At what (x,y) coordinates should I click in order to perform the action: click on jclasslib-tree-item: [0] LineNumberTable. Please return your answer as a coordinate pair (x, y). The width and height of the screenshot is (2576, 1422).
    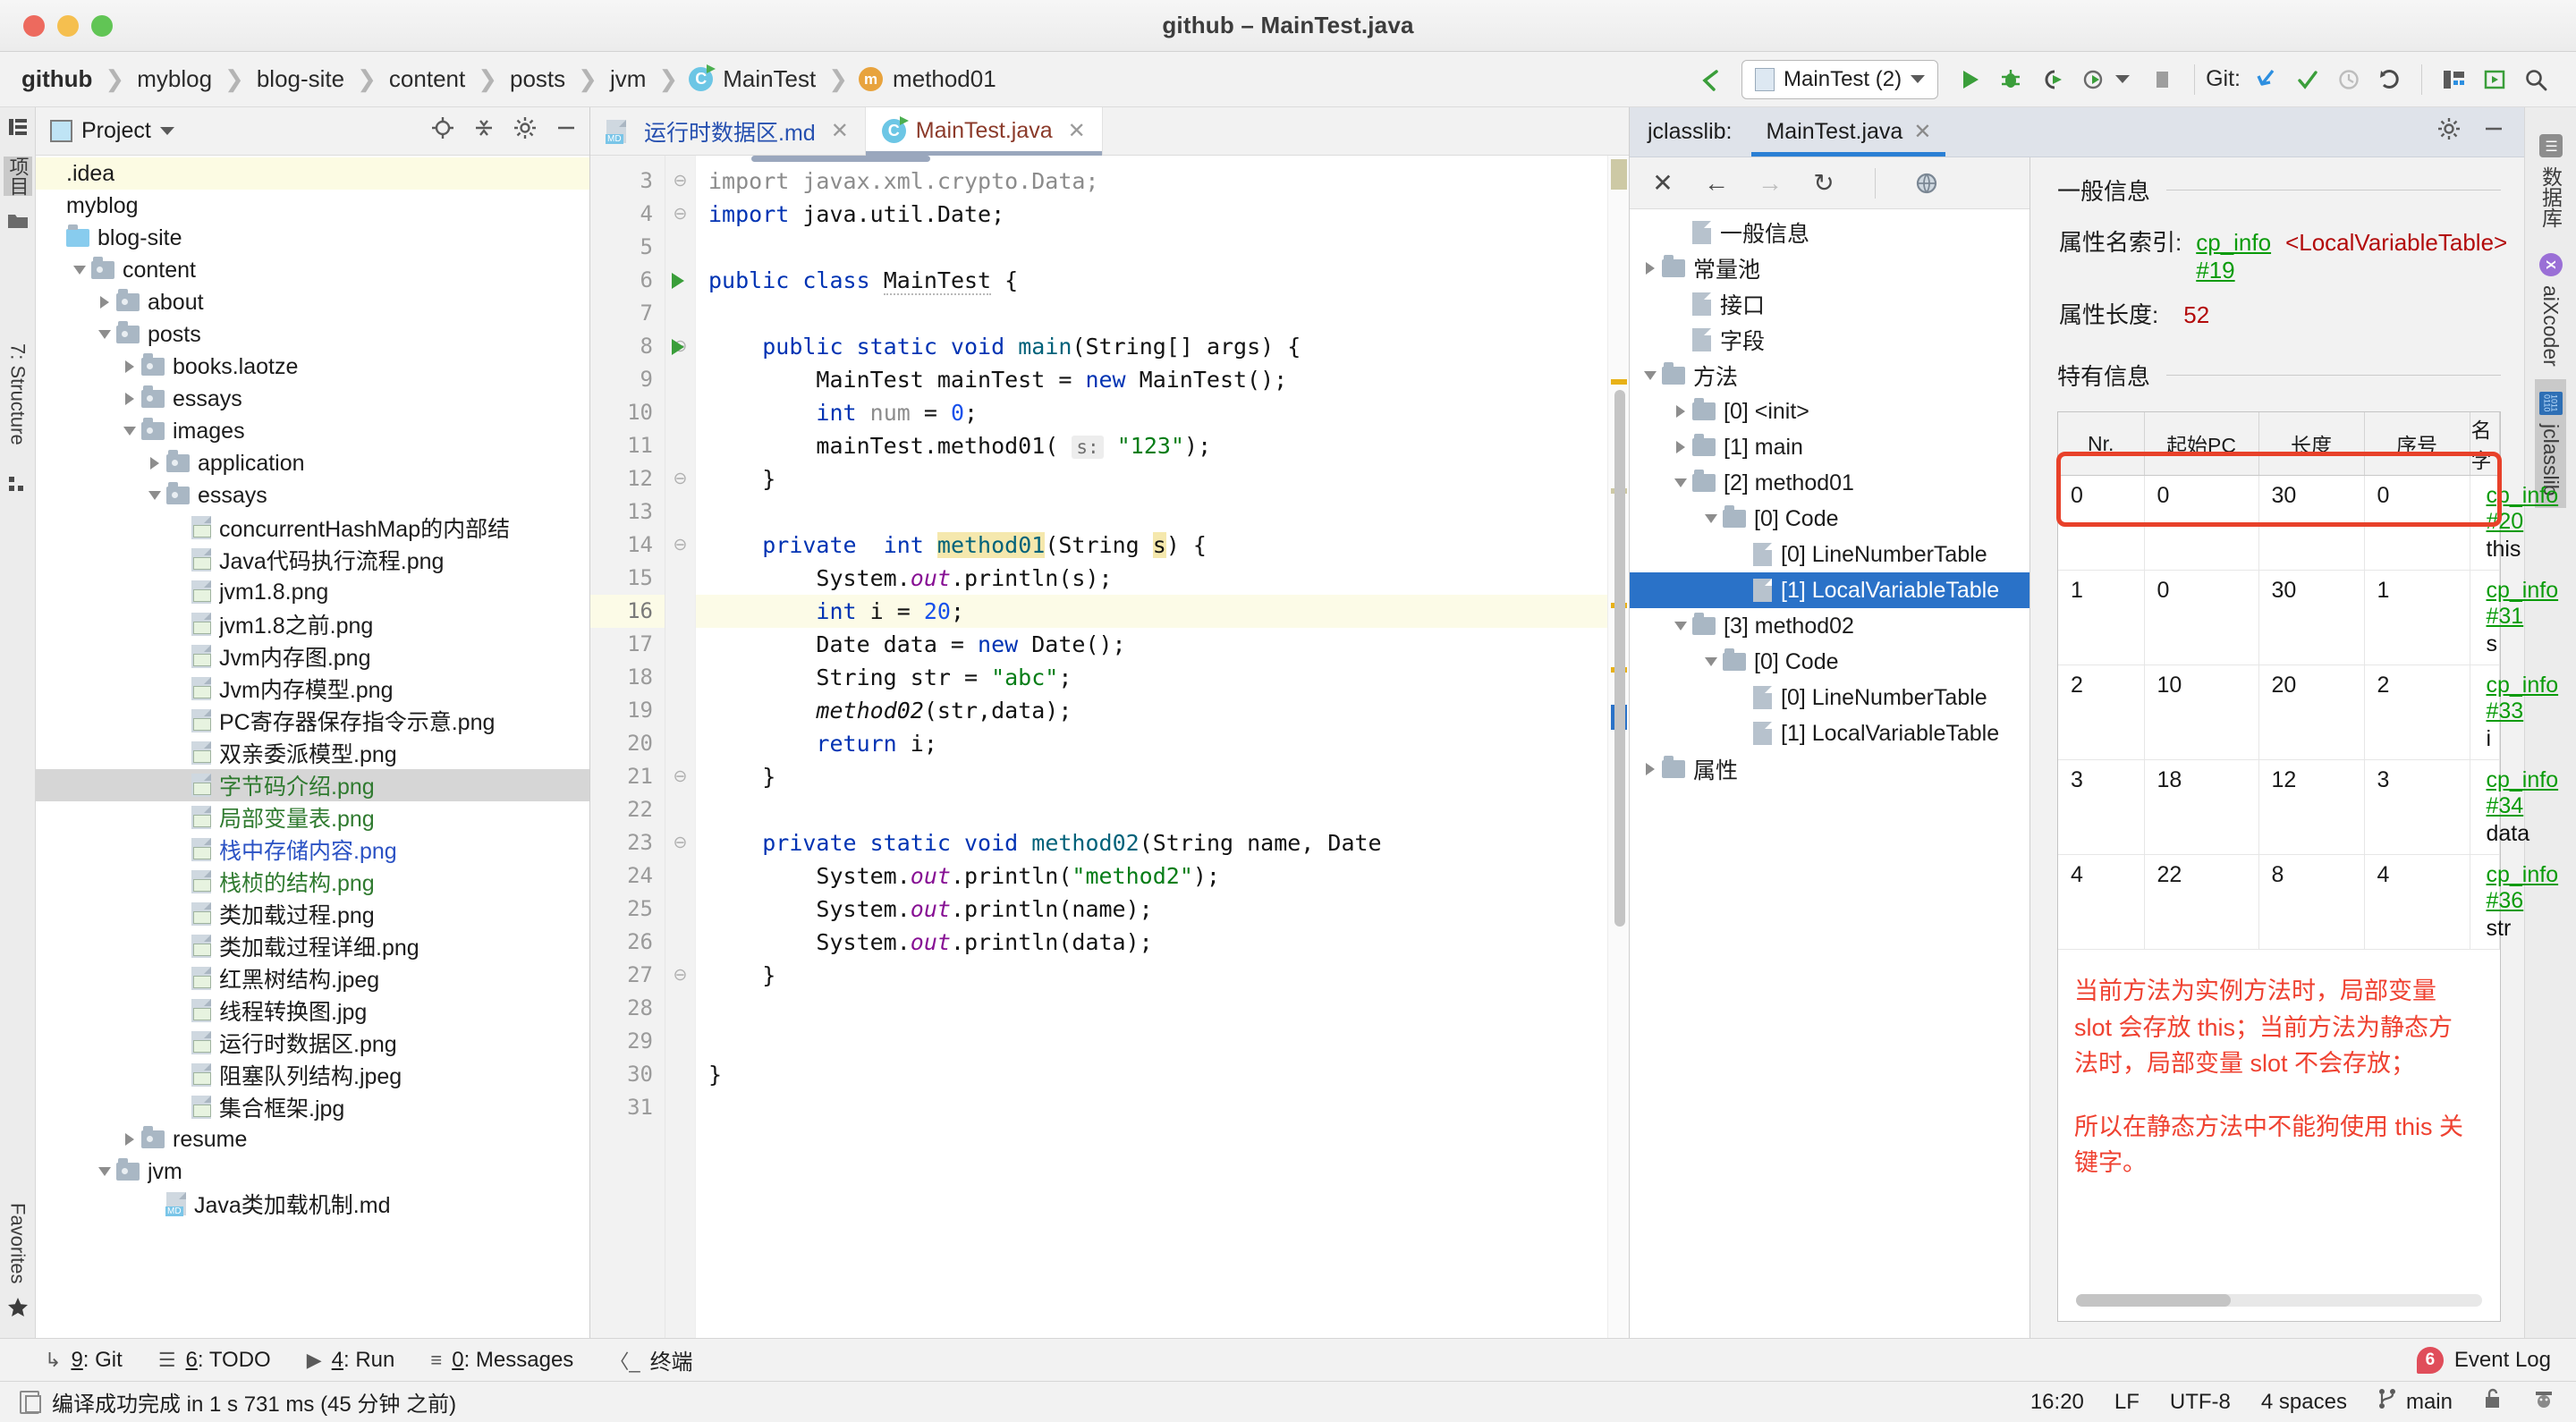
    Looking at the image, I should click on (1829, 554).